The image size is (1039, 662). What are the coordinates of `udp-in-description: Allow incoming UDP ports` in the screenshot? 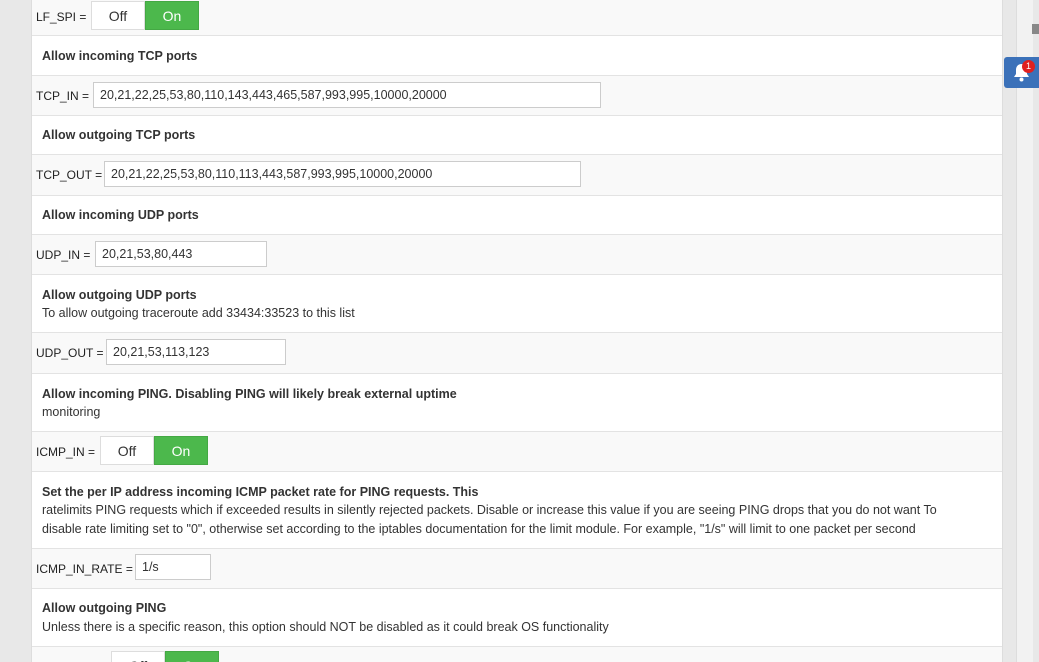 It's located at (517, 215).